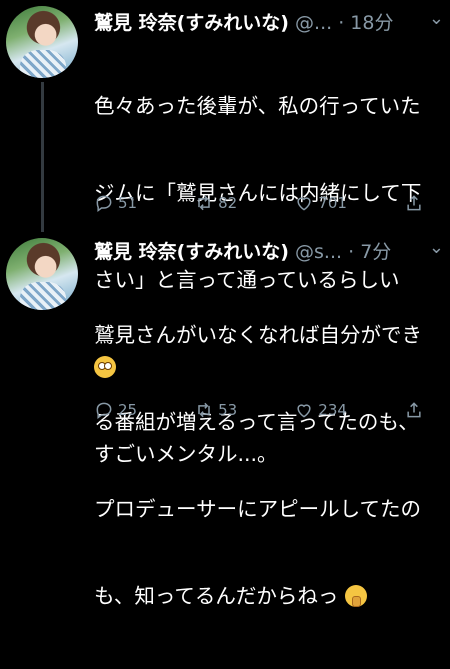 The width and height of the screenshot is (450, 669). What do you see at coordinates (259, 410) in the screenshot?
I see `tweet-actions: 25 53 234` at bounding box center [259, 410].